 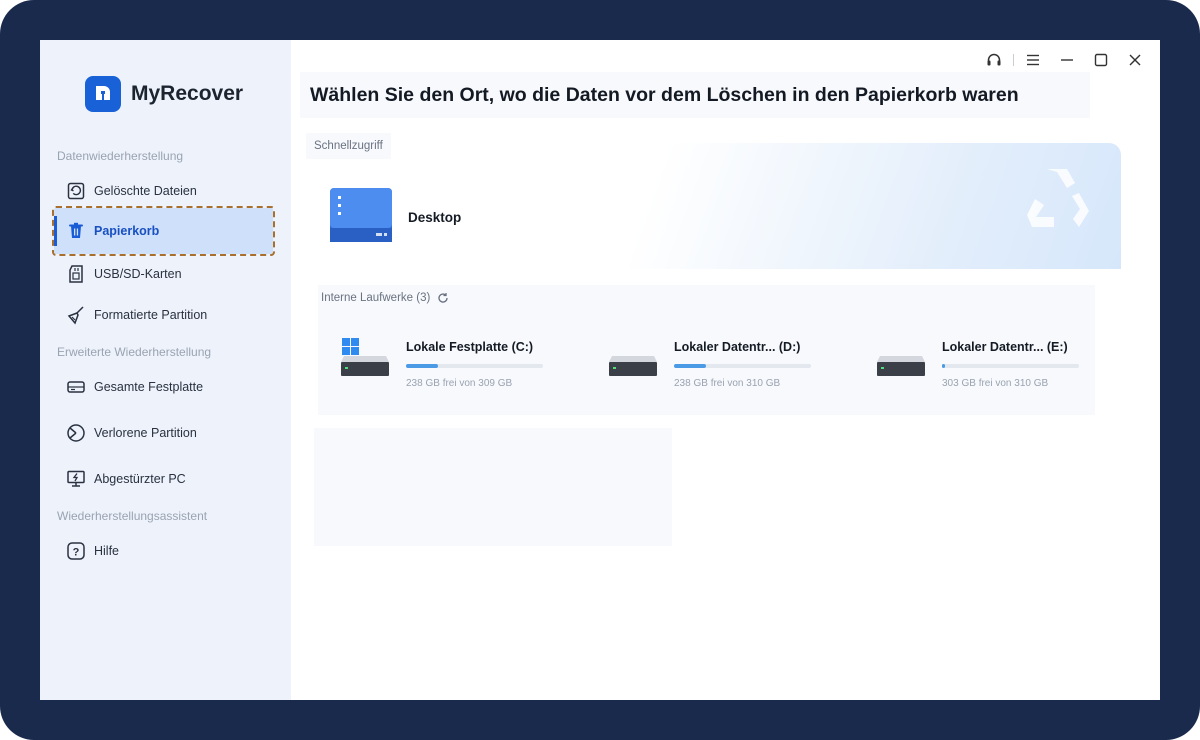 I want to click on sidebar-item-whole-disk: Gesamte Festplatte, so click(x=164, y=387).